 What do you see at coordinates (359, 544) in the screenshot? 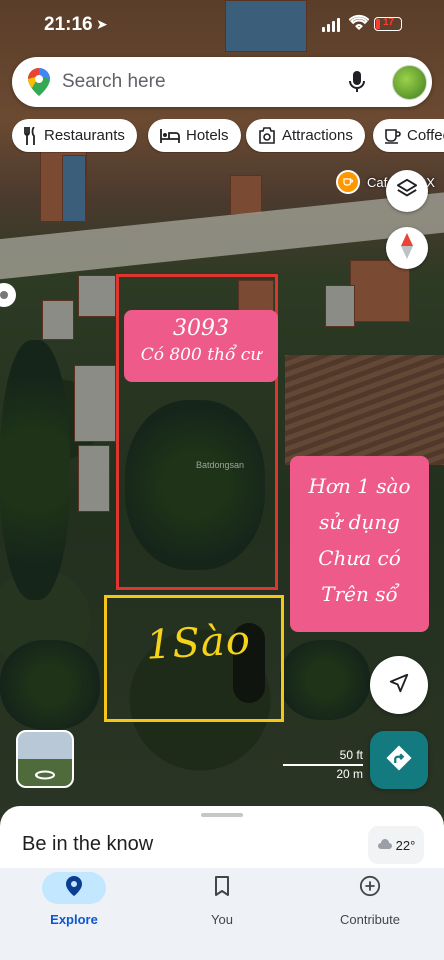
I see `annotation-usage-note: Hơn 1 sào sử dụng Chưa có Trên sổ` at bounding box center [359, 544].